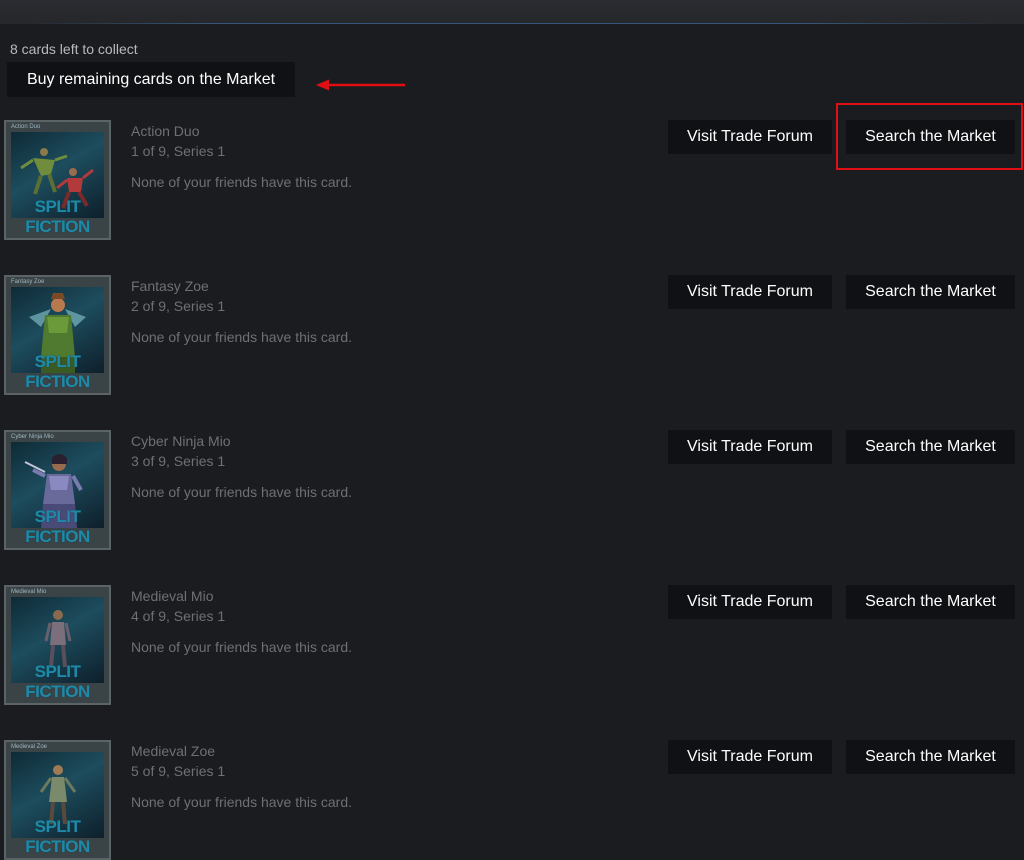 This screenshot has width=1024, height=860. Describe the element at coordinates (29, 747) in the screenshot. I see `card-thumbnail-title: Medieval Zoe` at that location.